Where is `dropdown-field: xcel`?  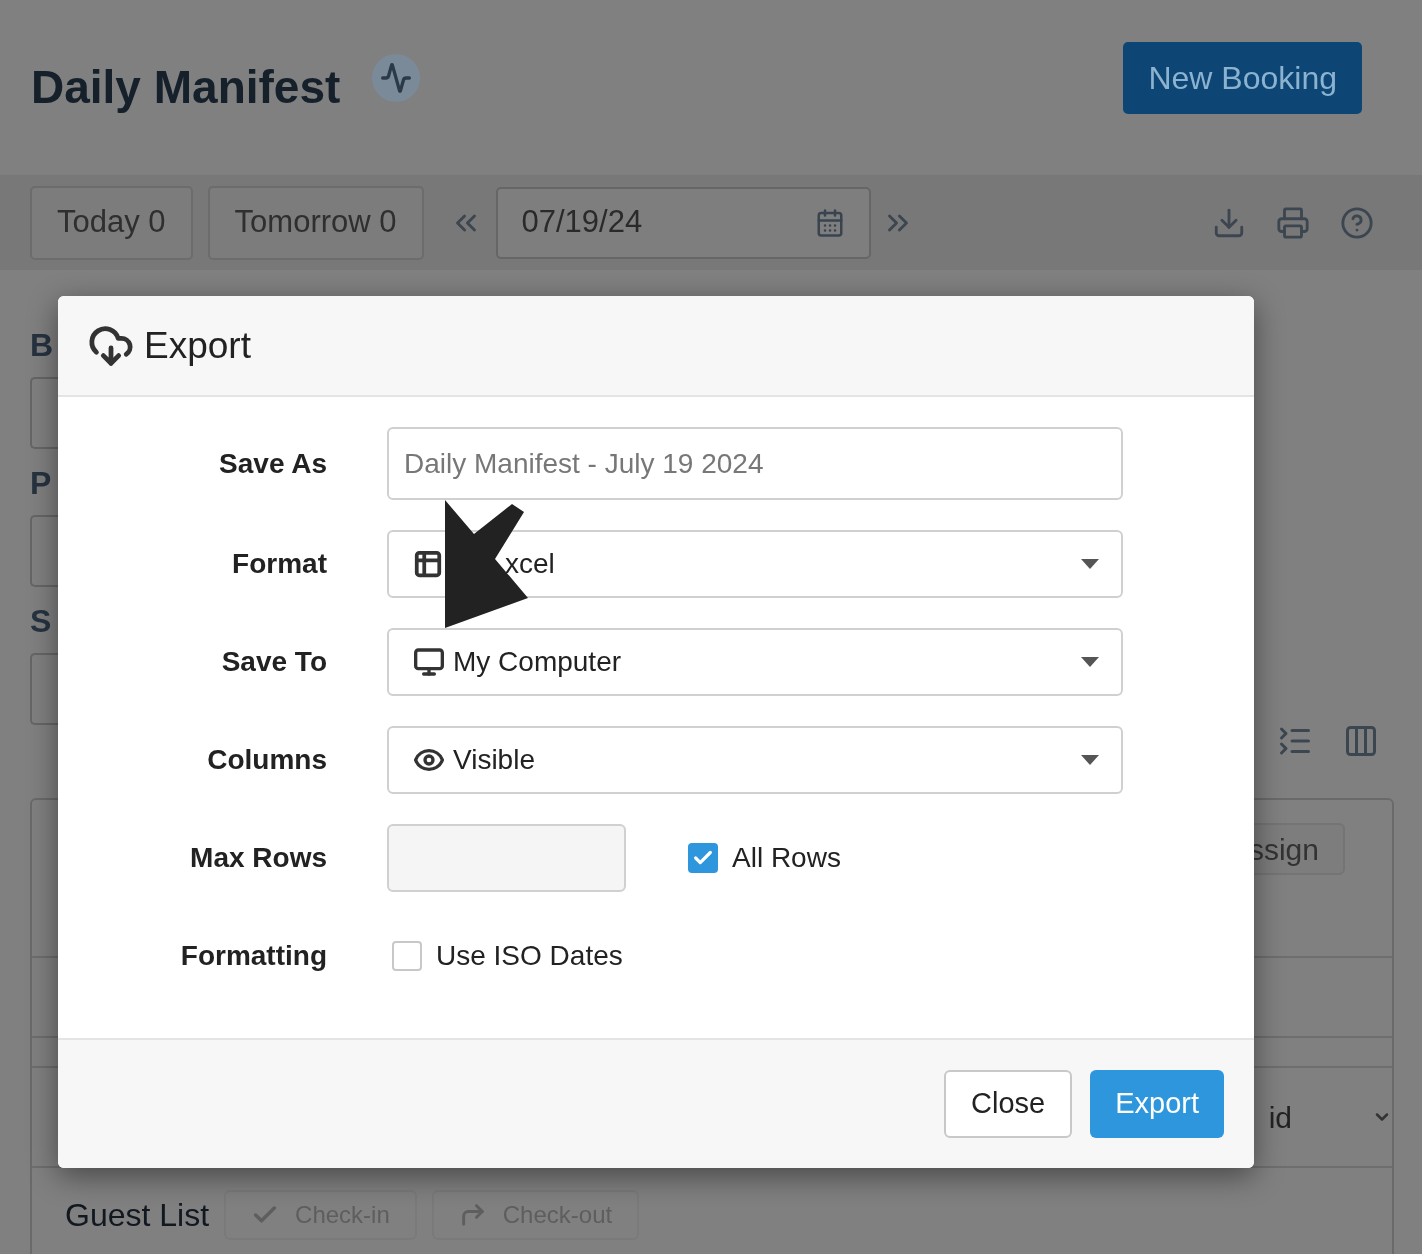
dropdown-field: xcel is located at coordinates (755, 564).